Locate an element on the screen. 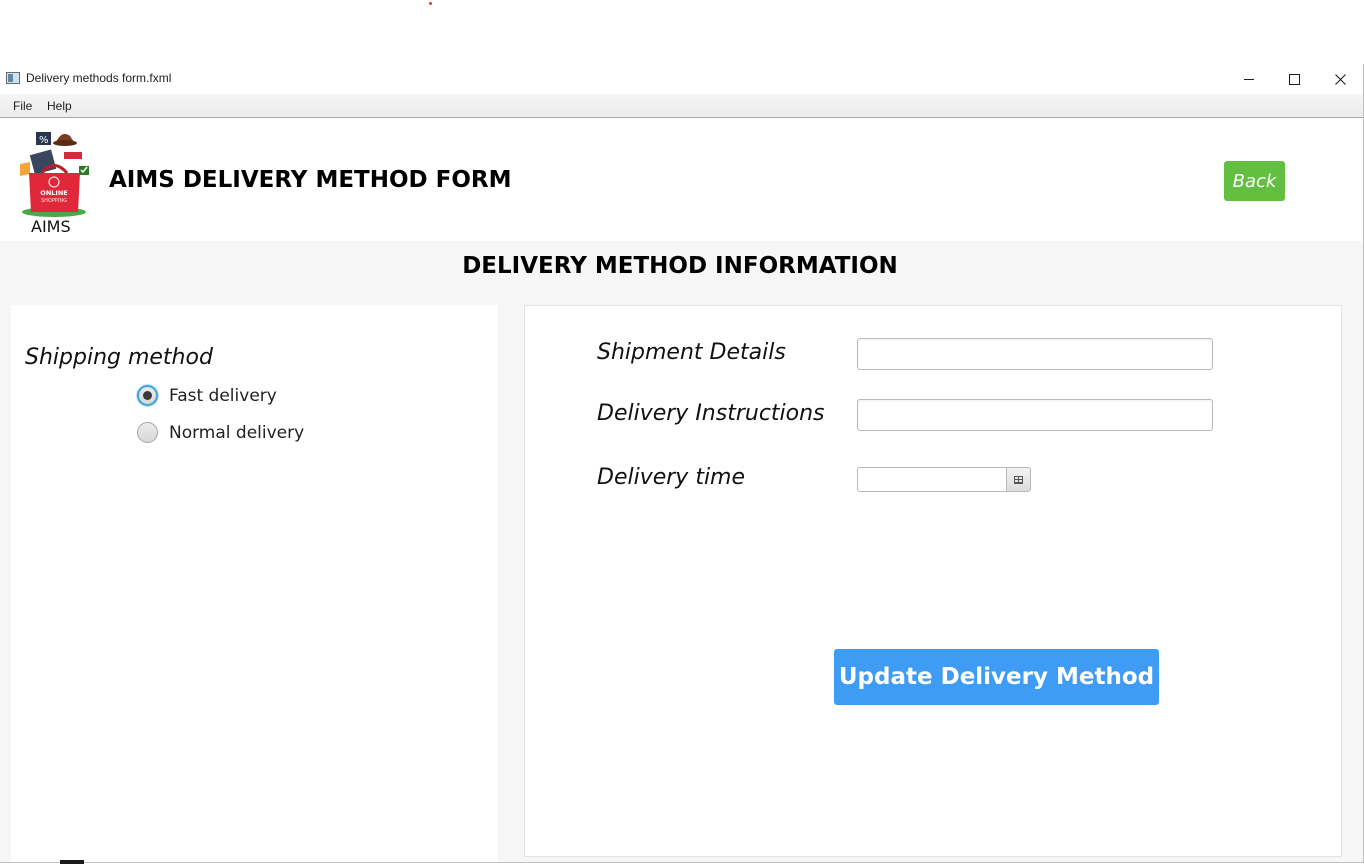 The width and height of the screenshot is (1364, 864). shipping-method-label: Shipping method is located at coordinates (119, 357).